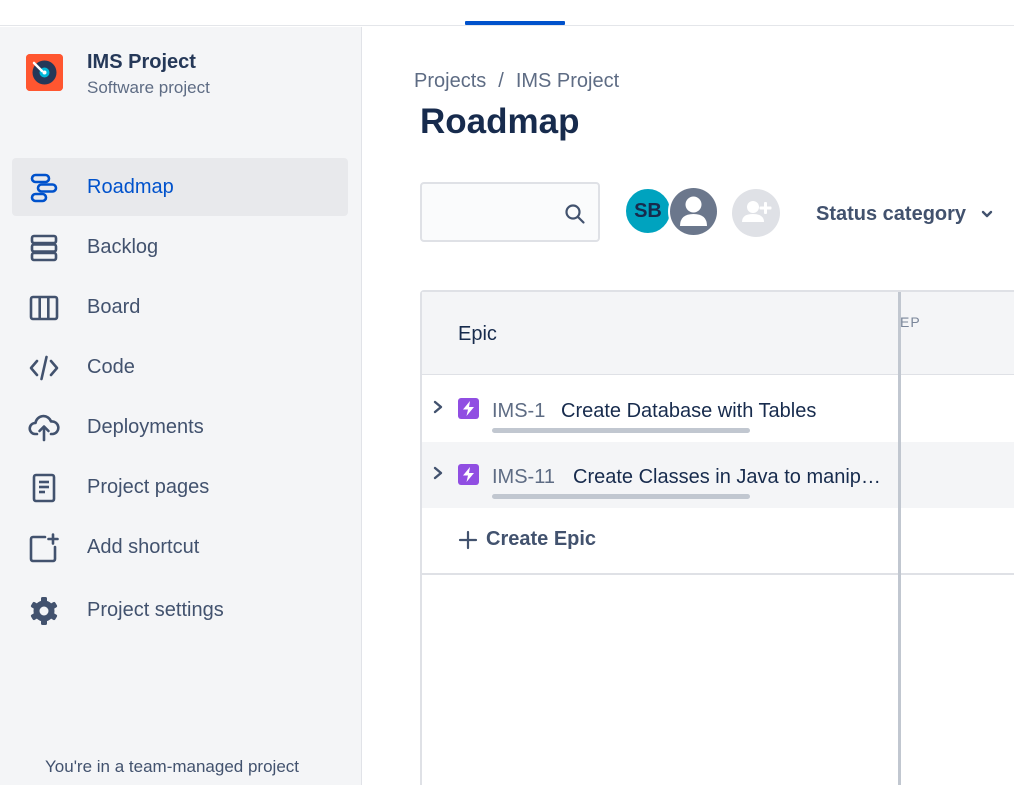 This screenshot has width=1014, height=785. Describe the element at coordinates (141, 62) in the screenshot. I see `project-name: IMS Project` at that location.